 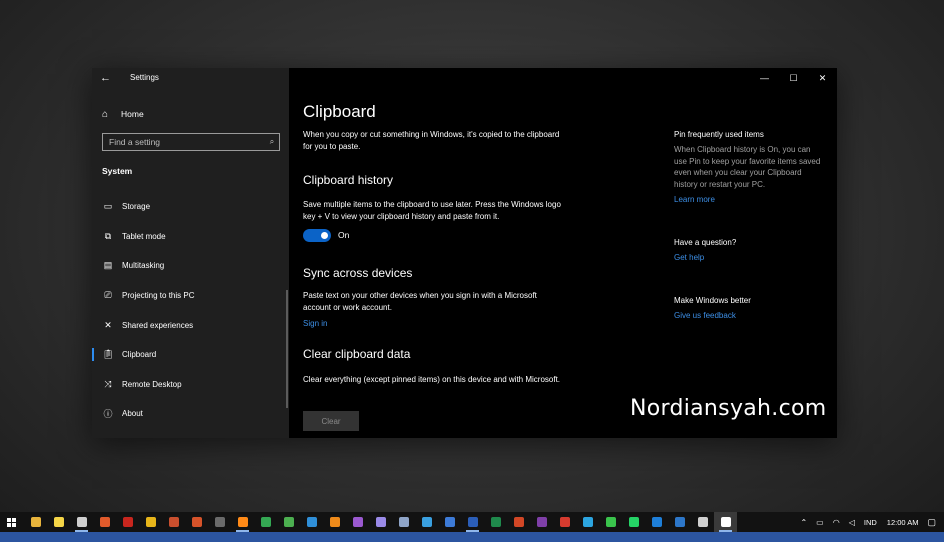 I want to click on sidebar-item-remote-desktop: ⤨ Remote Desktop, so click(x=190, y=385).